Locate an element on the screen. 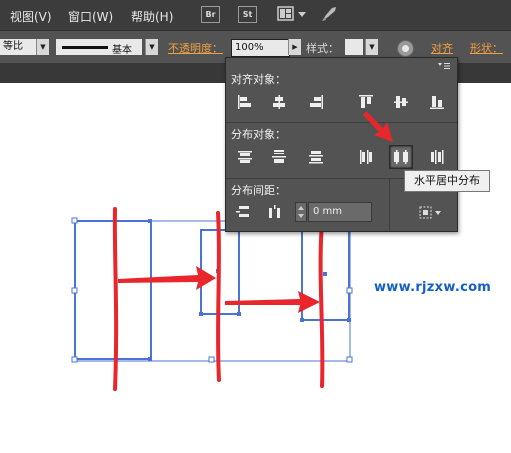 This screenshot has width=511, height=453. horizontal-distribute-left-icon is located at coordinates (366, 157).